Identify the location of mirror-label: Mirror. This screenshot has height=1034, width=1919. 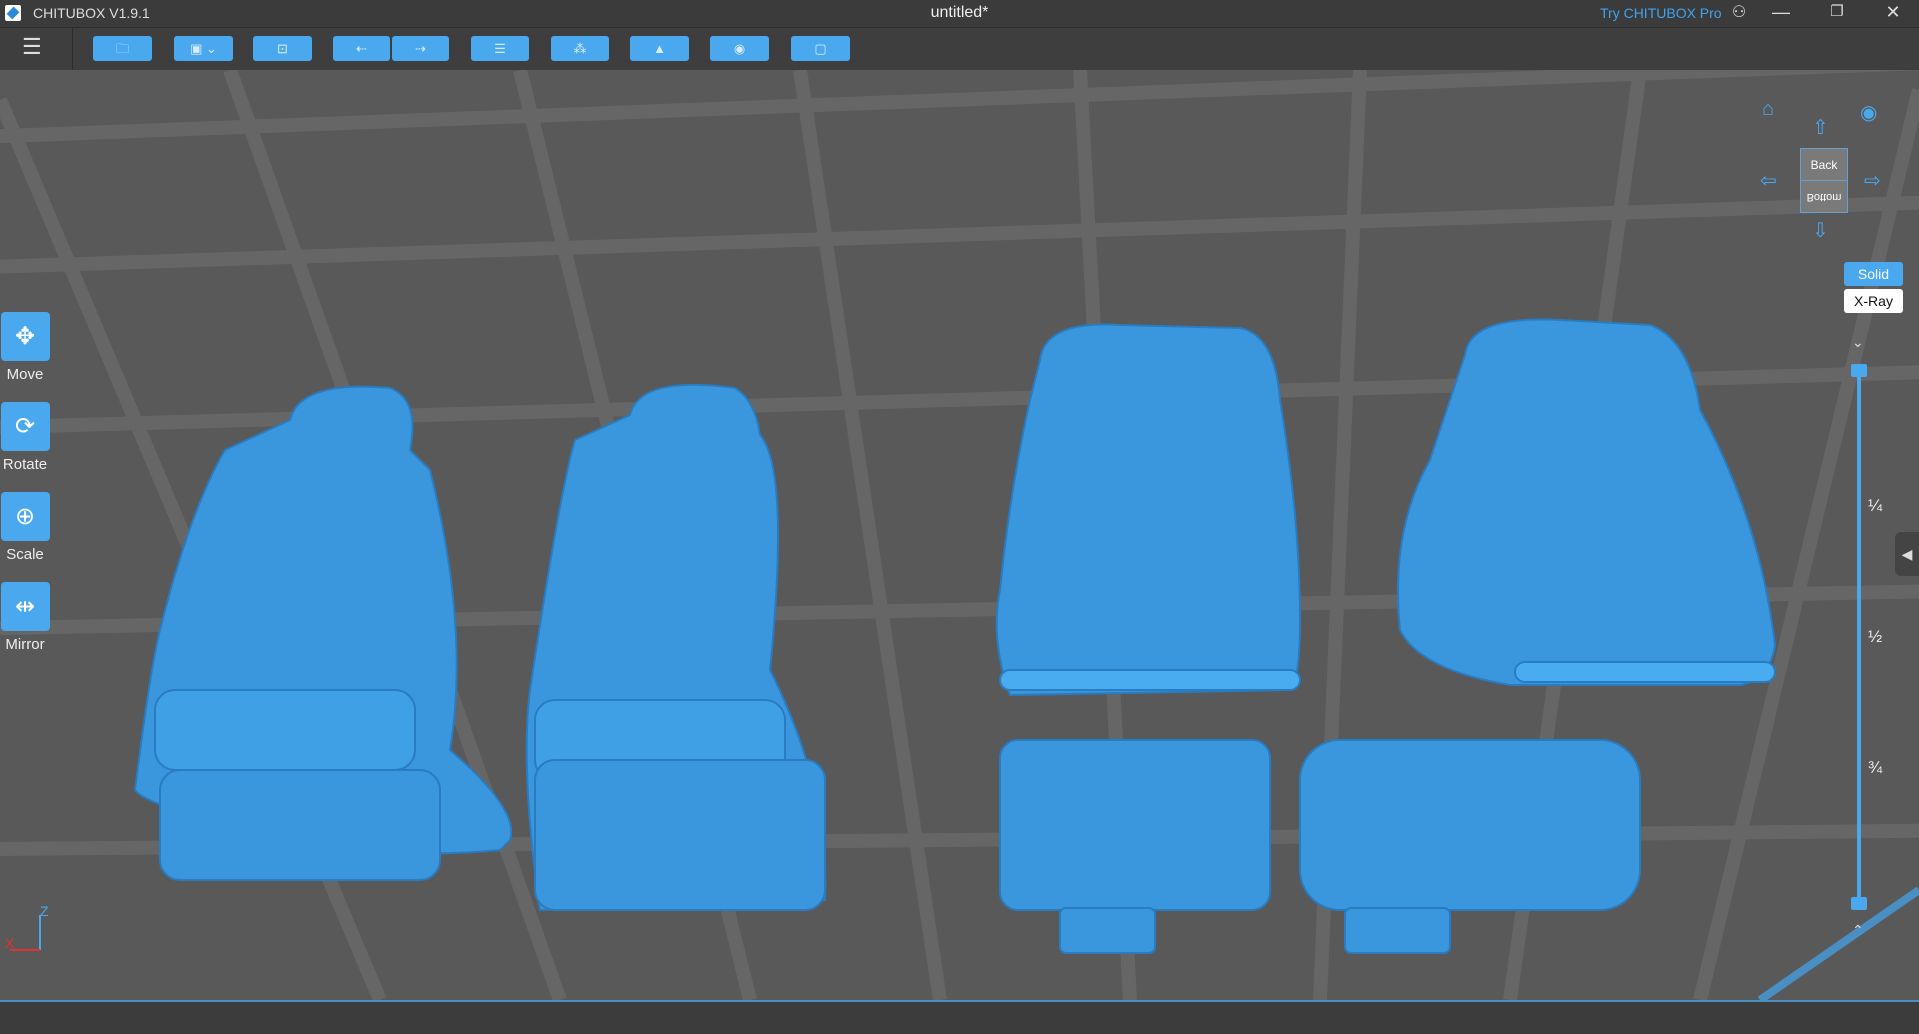
(25, 644).